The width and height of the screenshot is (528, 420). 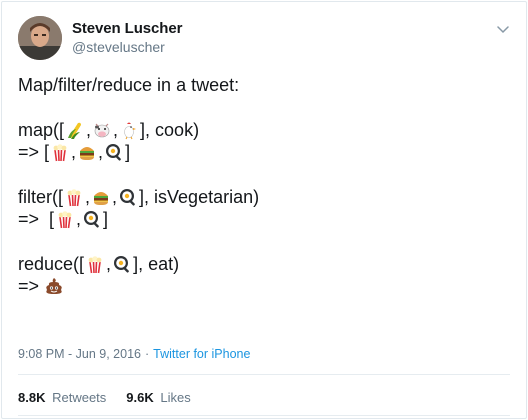 I want to click on map-suffix: ], cook), so click(x=170, y=130).